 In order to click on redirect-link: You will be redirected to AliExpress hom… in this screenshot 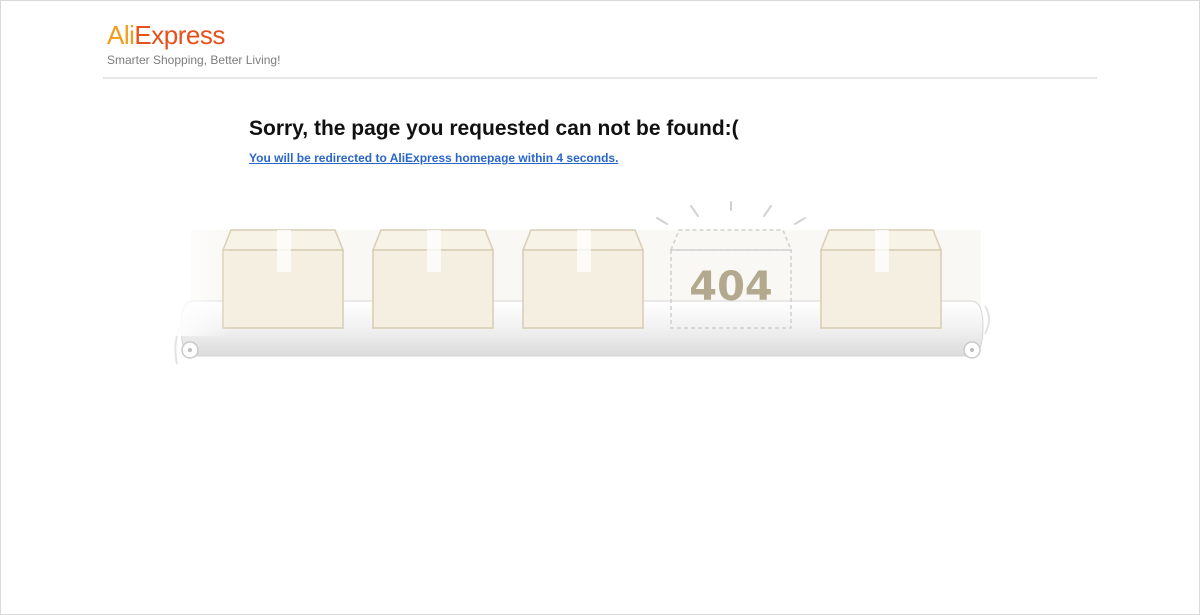, I will do `click(433, 158)`.